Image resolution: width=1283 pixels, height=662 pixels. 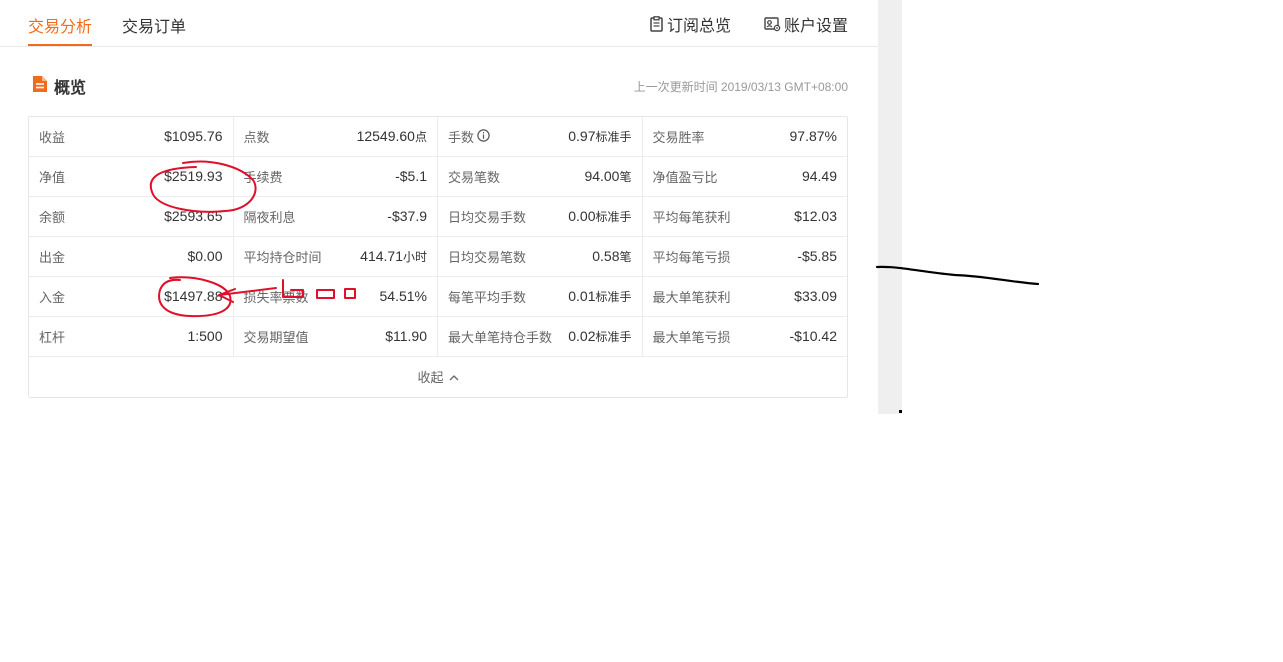 I want to click on stat-cell: 日均交易笔数 0.58笔, so click(x=540, y=256).